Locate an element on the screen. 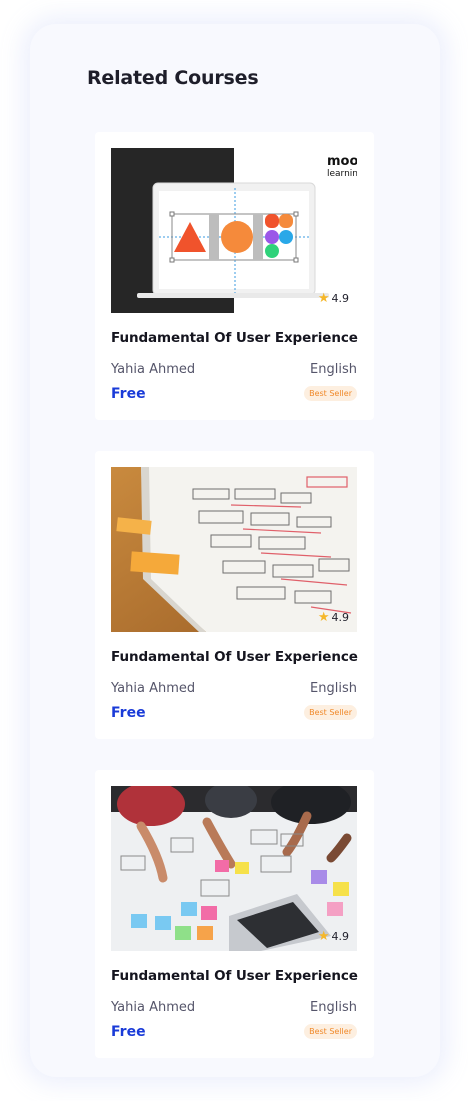  brand-logo-subtext: learnin is located at coordinates (342, 174).